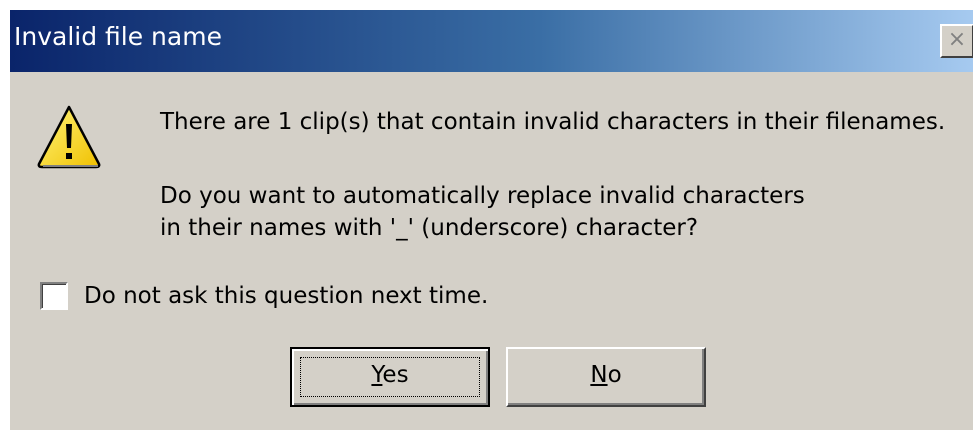 The width and height of the screenshot is (973, 430). What do you see at coordinates (286, 296) in the screenshot?
I see `do-not-ask-label: Do not ask this question next time.` at bounding box center [286, 296].